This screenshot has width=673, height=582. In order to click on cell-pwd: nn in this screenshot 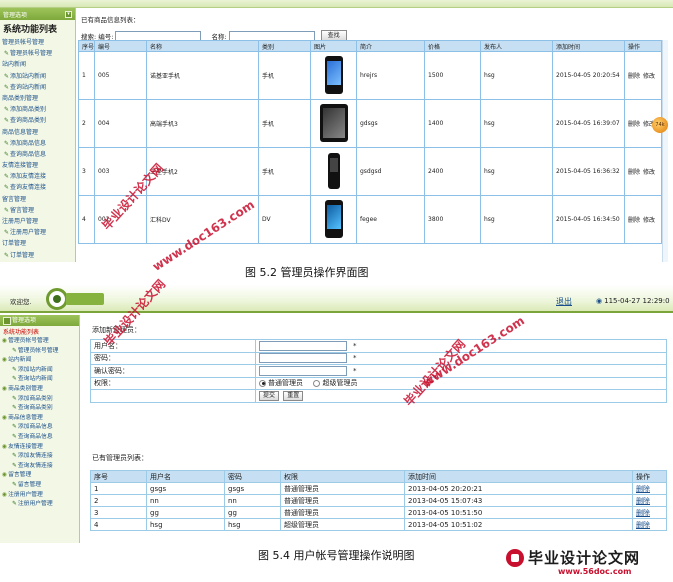, I will do `click(252, 500)`.